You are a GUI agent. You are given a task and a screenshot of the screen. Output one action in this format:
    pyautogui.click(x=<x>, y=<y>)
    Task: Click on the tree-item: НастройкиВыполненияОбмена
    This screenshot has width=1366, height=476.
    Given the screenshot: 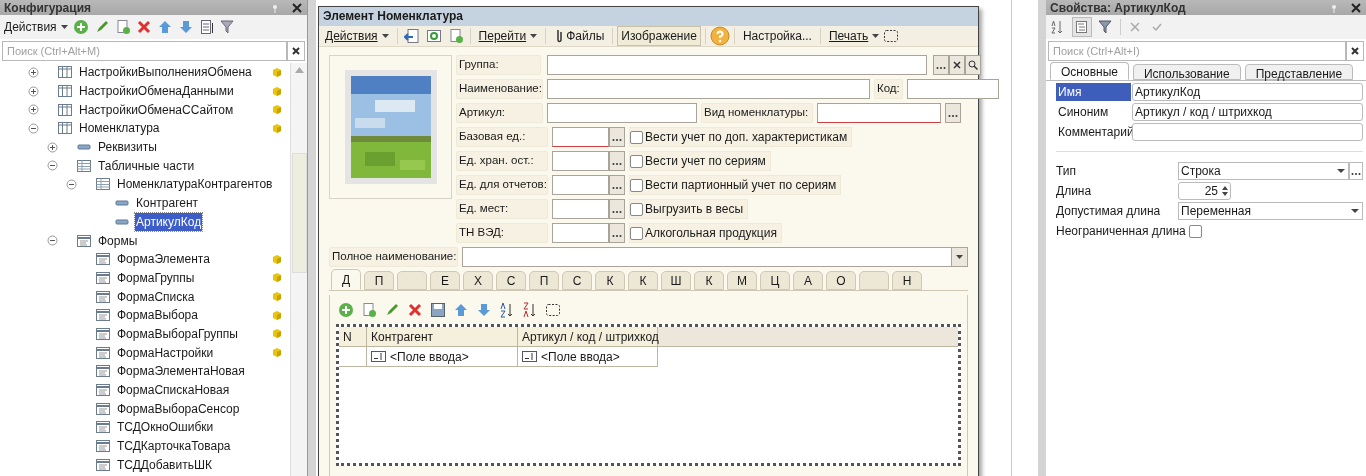 What is the action you would take?
    pyautogui.click(x=165, y=72)
    